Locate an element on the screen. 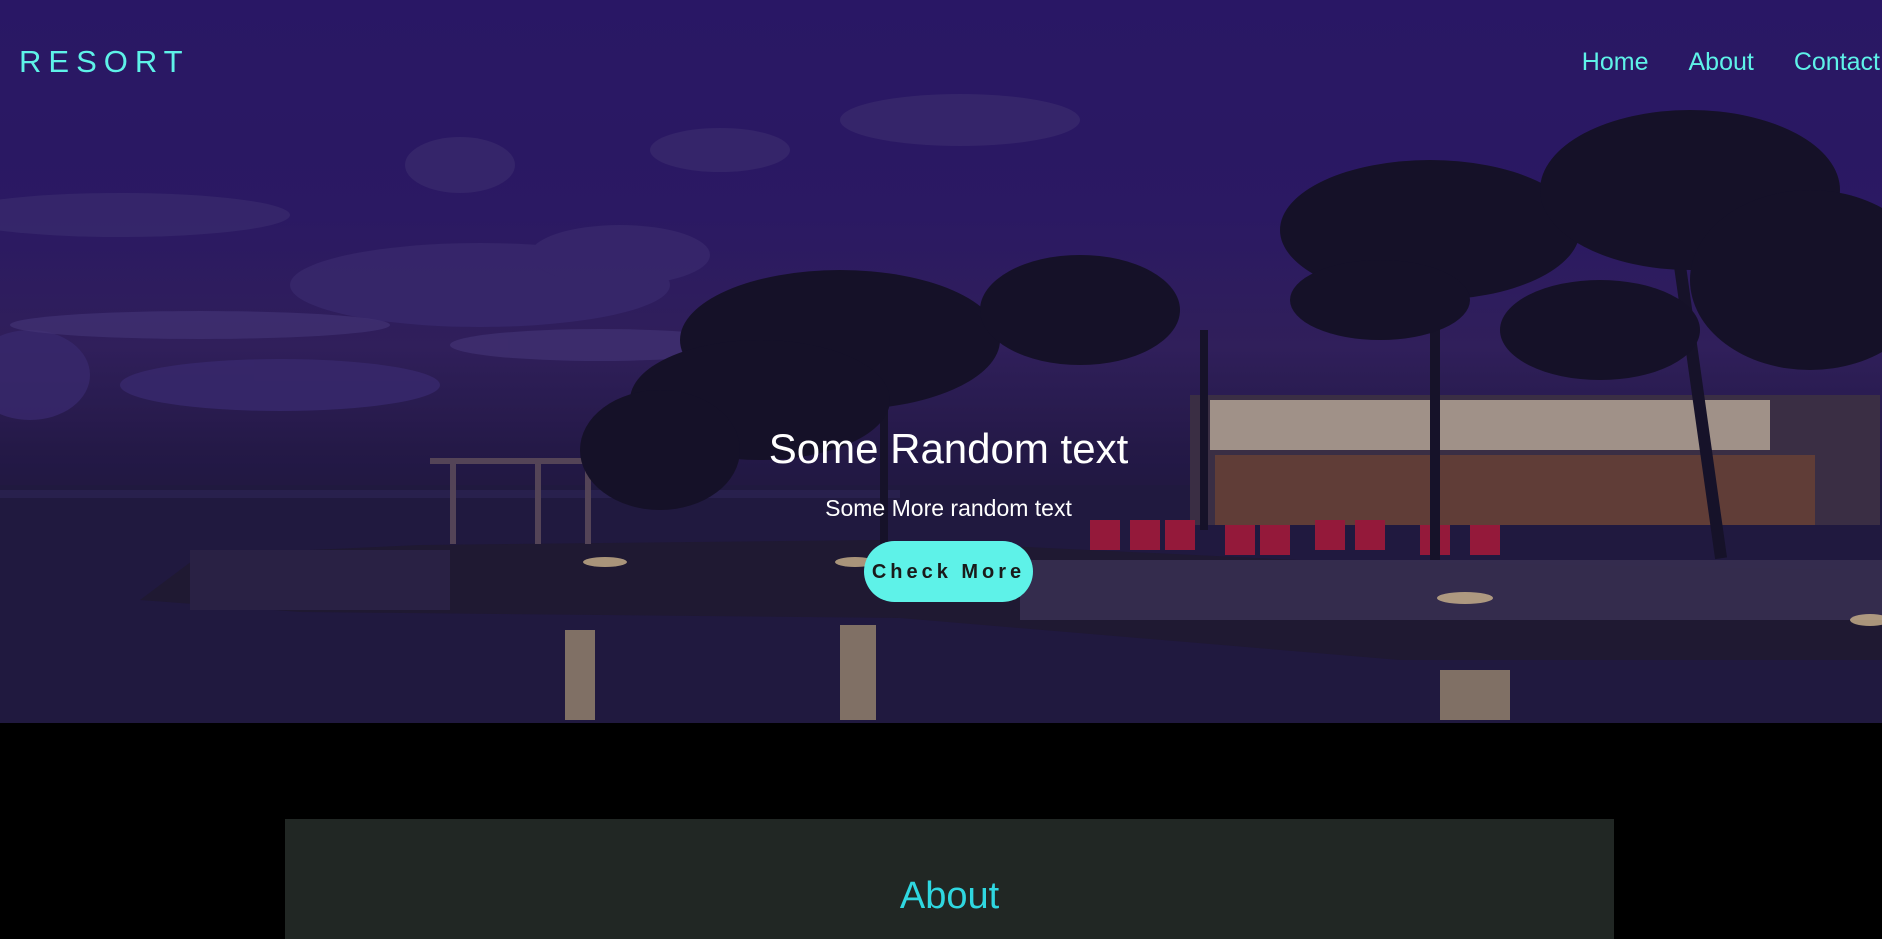 The width and height of the screenshot is (1882, 939). nav-link-about: About is located at coordinates (1720, 62).